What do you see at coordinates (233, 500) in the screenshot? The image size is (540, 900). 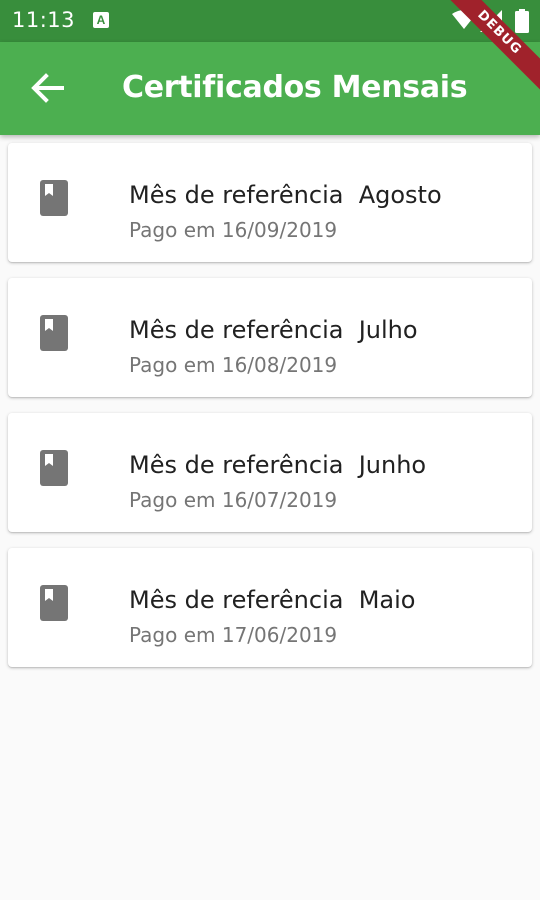 I see `certificate-paid-date: Pago em 16/07/2019` at bounding box center [233, 500].